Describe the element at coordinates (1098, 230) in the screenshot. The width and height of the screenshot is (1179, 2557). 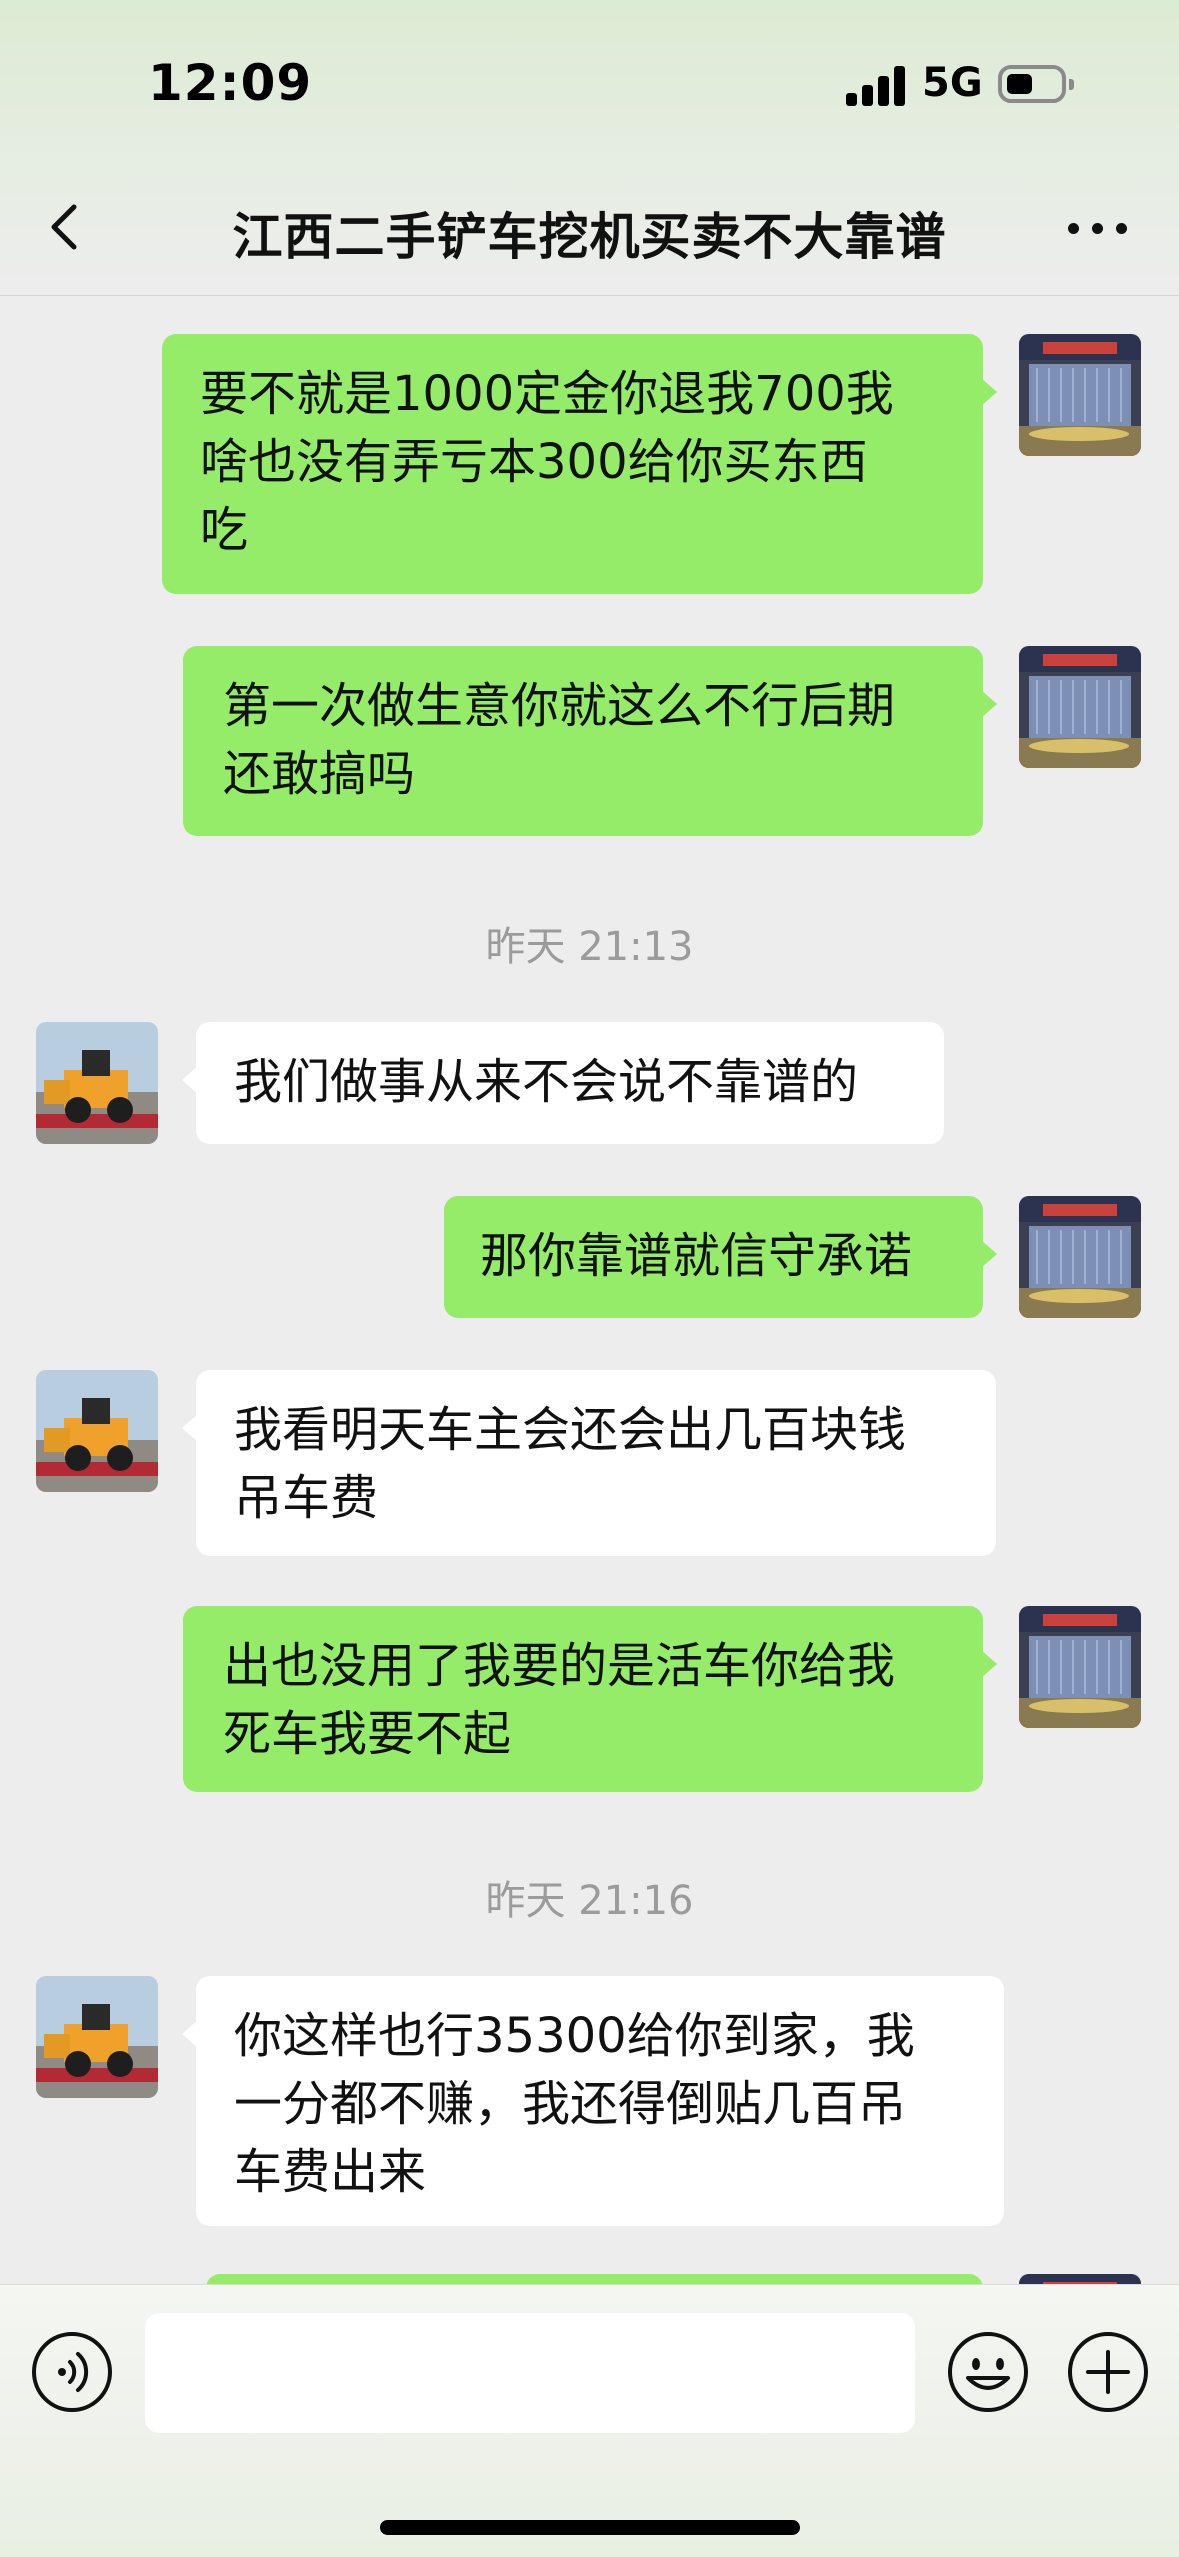
I see `more-options-button` at that location.